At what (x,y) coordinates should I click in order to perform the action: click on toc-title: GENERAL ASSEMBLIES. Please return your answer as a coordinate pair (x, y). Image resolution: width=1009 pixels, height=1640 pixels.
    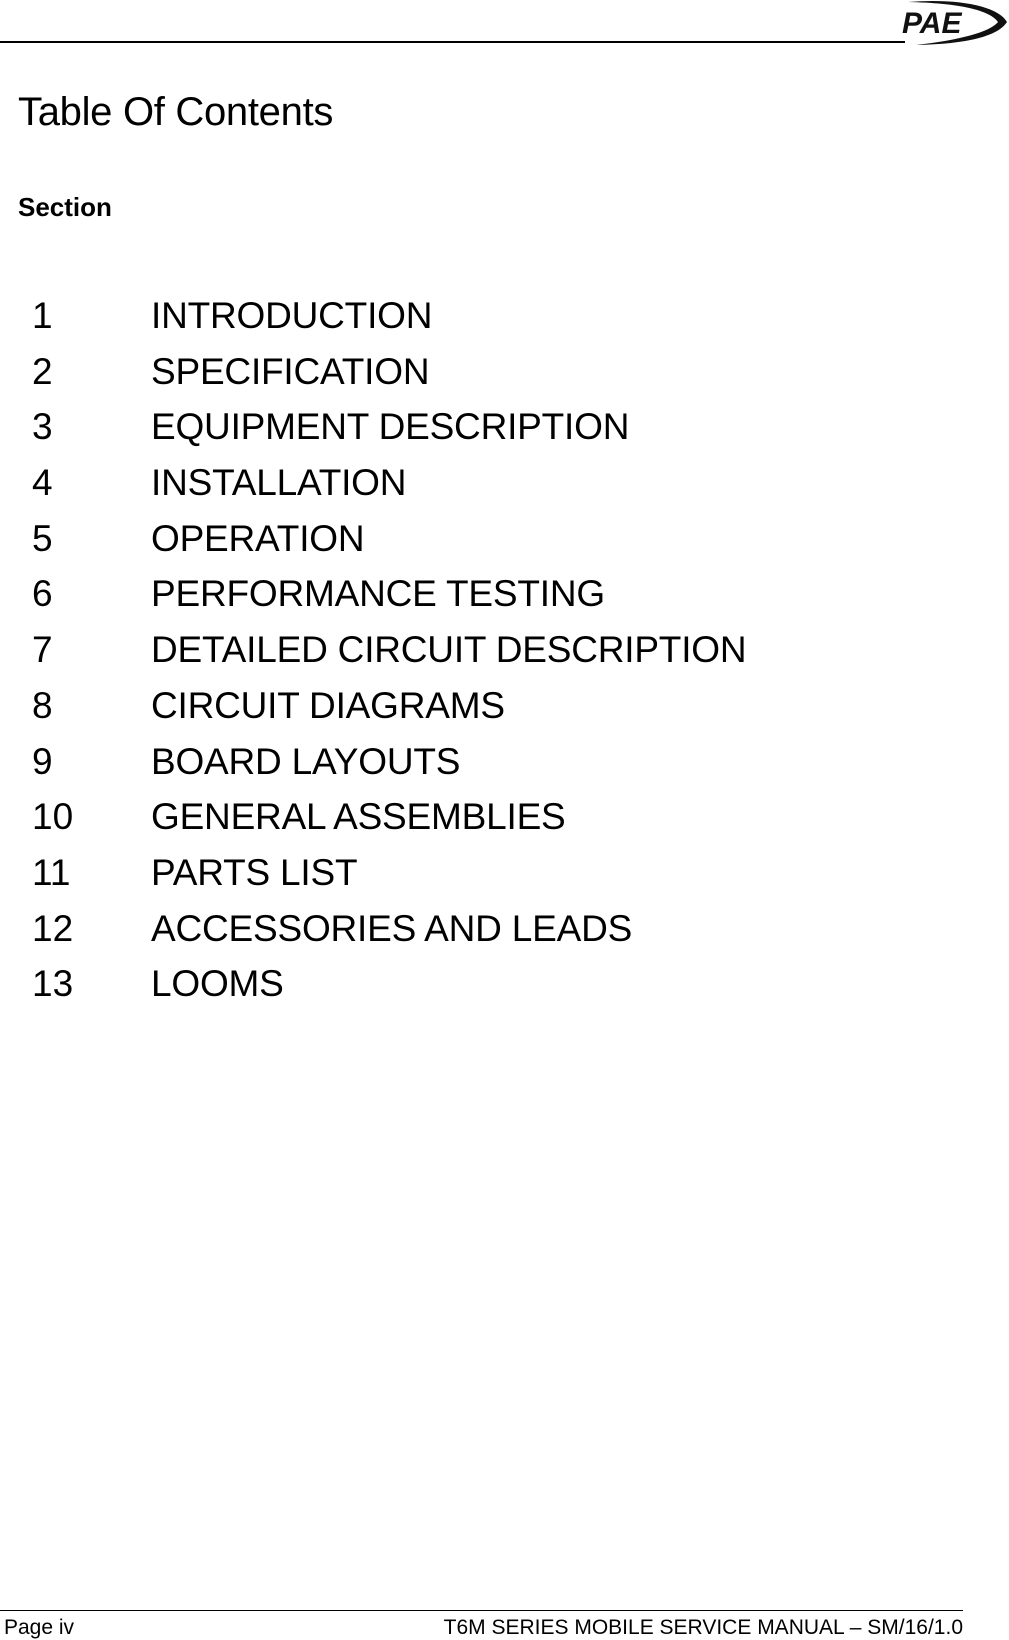
    Looking at the image, I should click on (358, 816).